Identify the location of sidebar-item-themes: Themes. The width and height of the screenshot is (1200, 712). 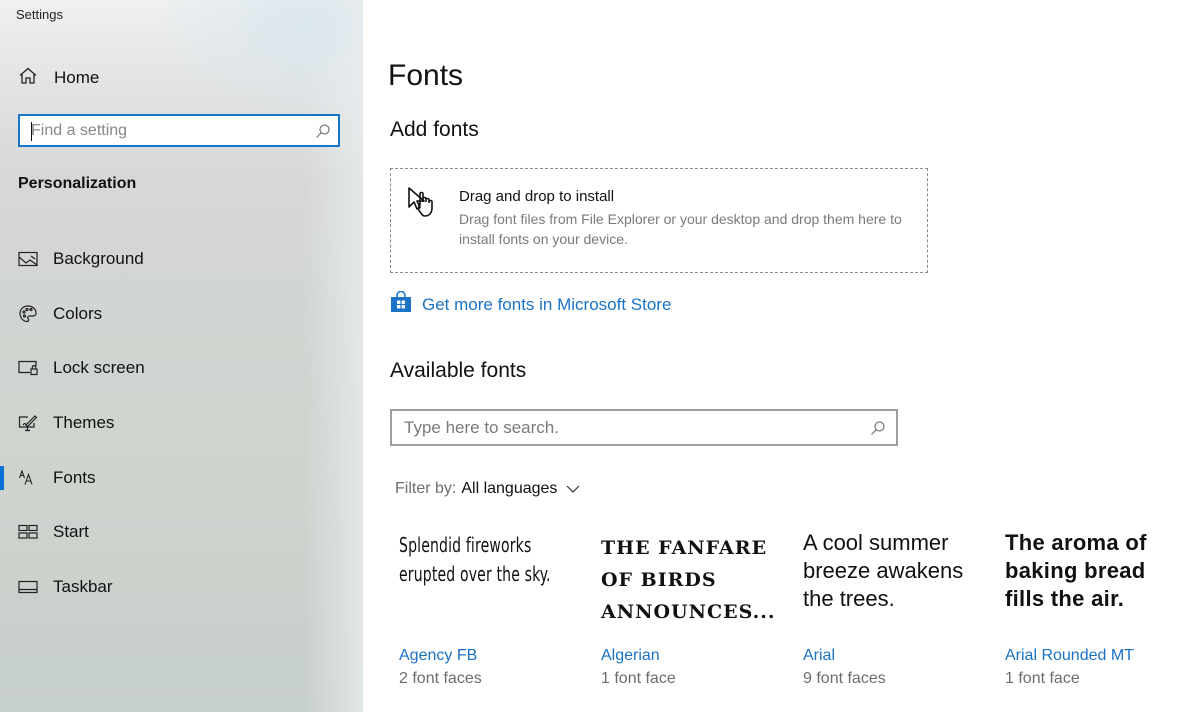
(181, 423).